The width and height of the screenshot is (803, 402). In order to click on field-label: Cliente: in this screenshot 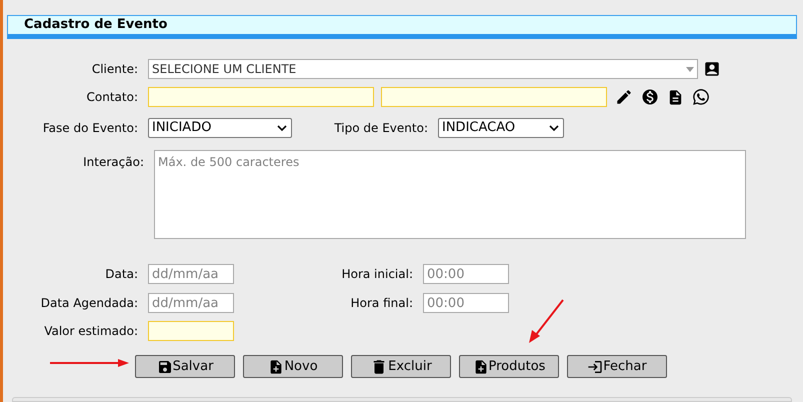, I will do `click(114, 69)`.